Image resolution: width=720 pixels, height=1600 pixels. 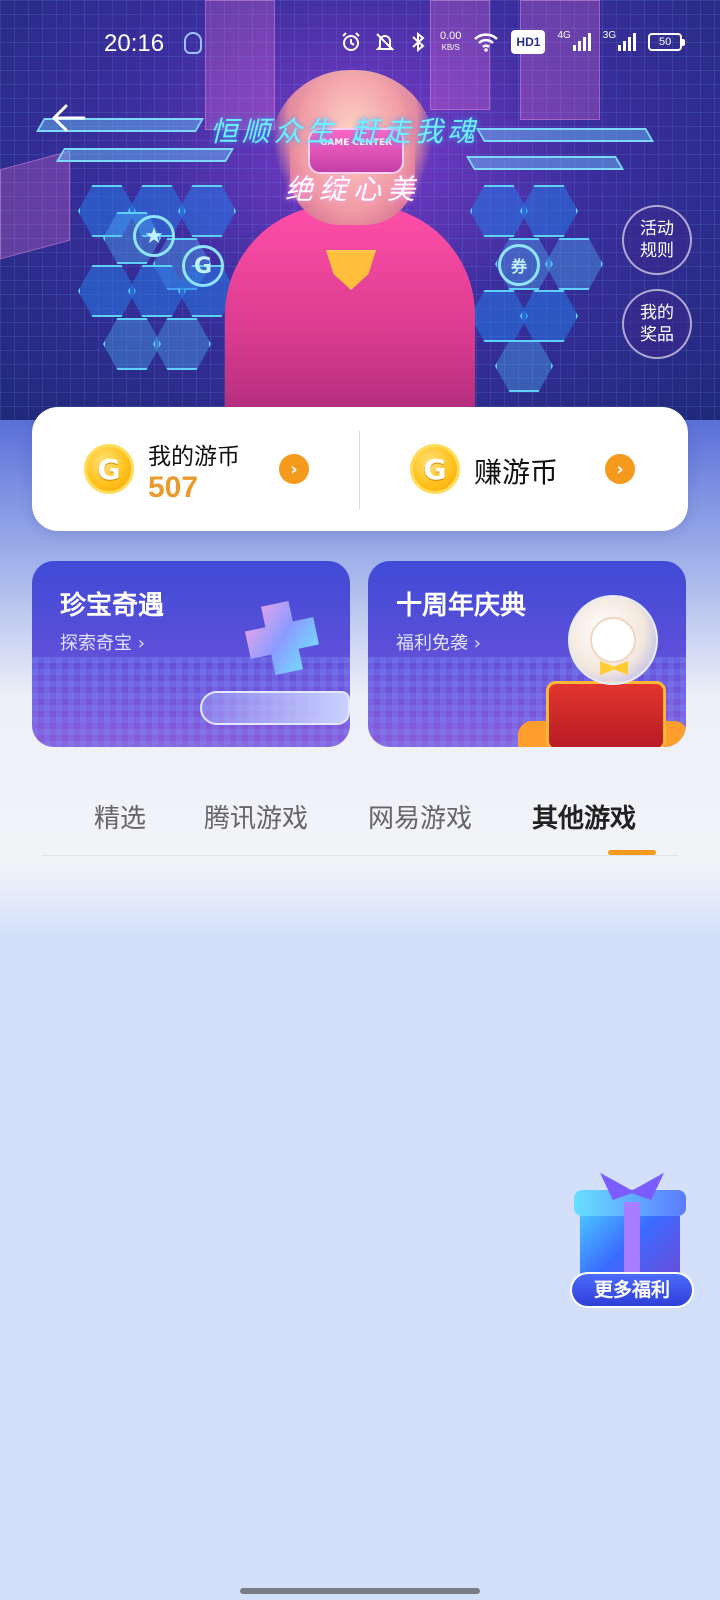 What do you see at coordinates (657, 324) in the screenshot?
I see `my-prizes-button: 我的 奖品` at bounding box center [657, 324].